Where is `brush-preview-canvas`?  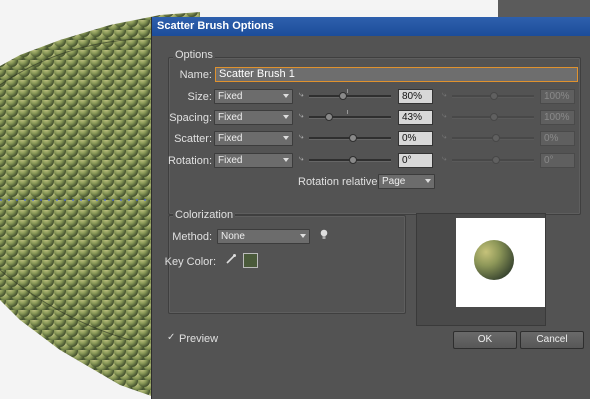
brush-preview-canvas is located at coordinates (500, 262).